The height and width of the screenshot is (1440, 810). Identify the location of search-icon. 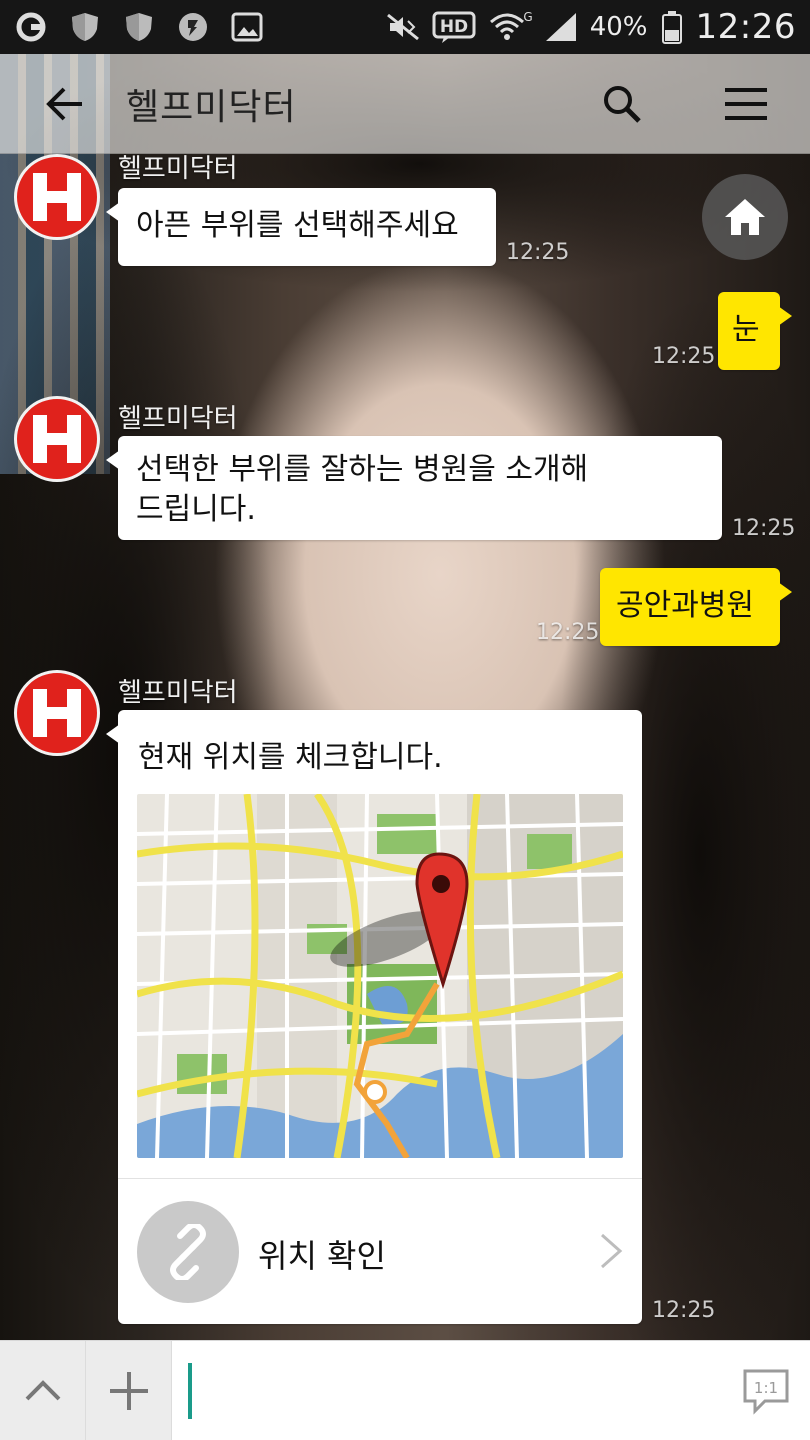
(622, 104).